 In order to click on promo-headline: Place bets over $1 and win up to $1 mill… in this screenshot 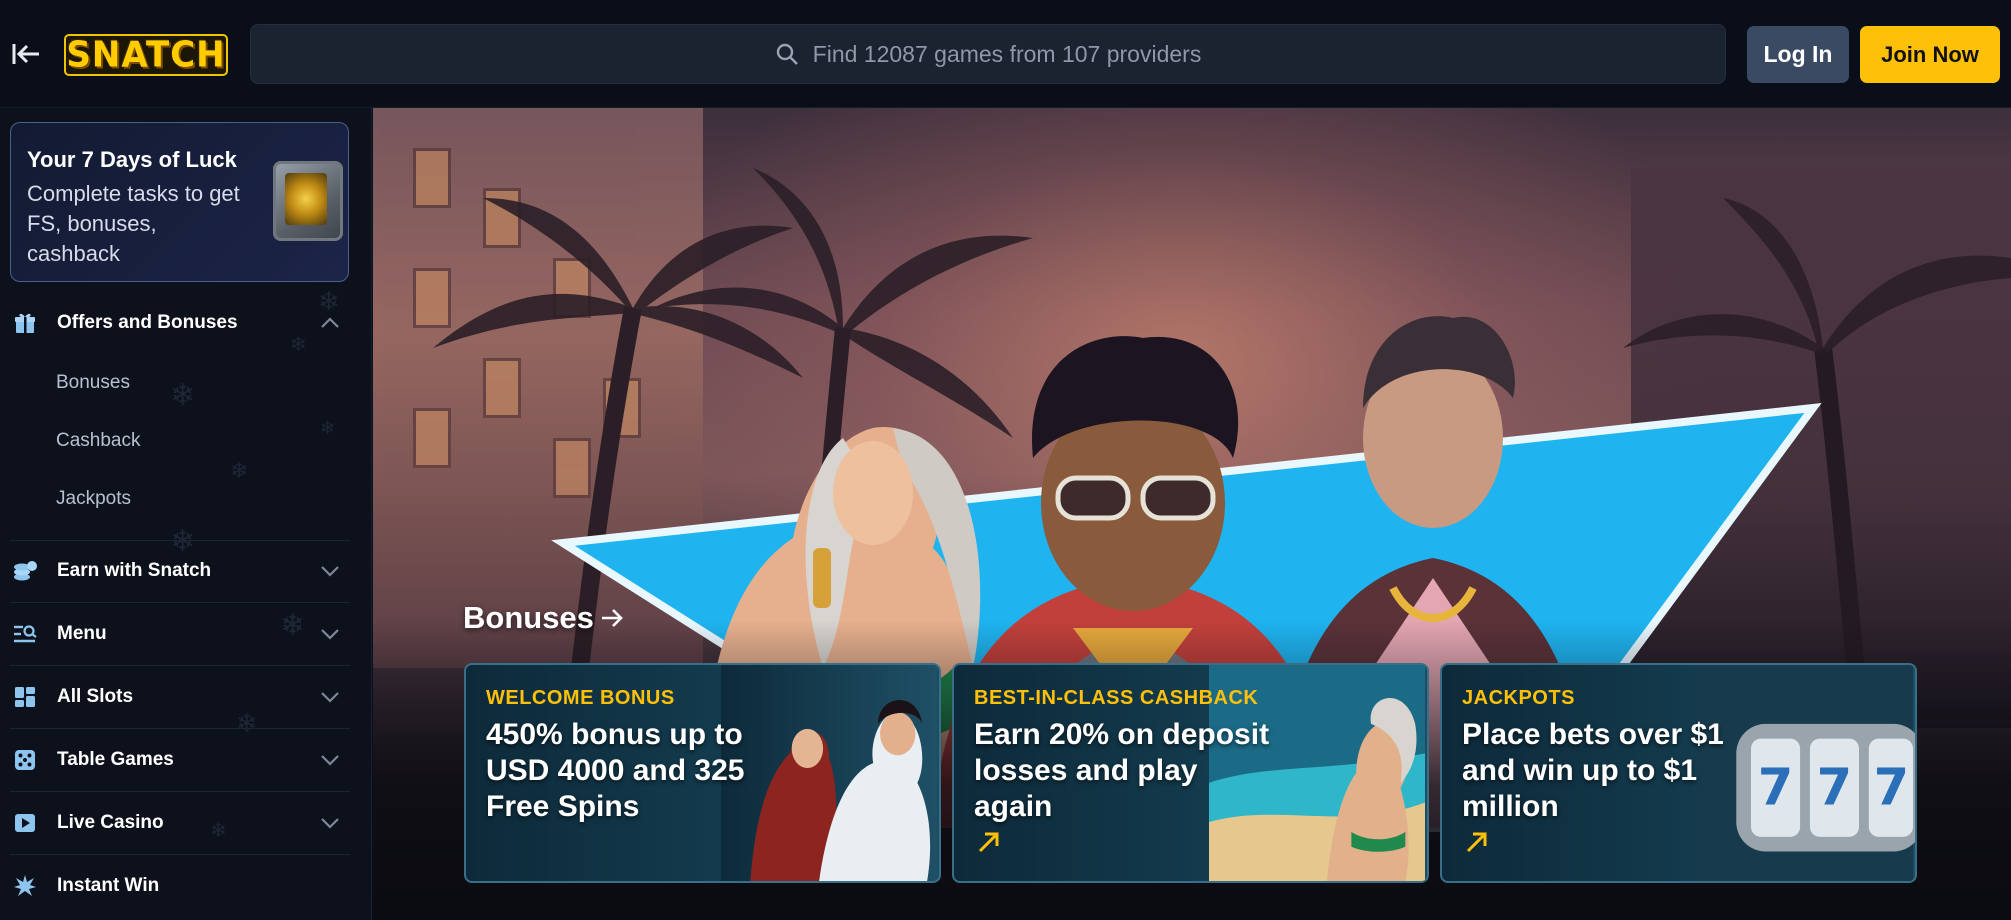, I will do `click(1593, 770)`.